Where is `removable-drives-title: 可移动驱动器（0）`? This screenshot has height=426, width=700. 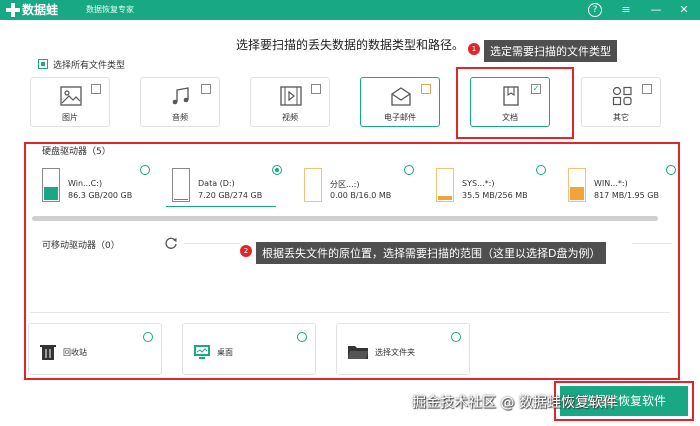 removable-drives-title: 可移动驱动器（0） is located at coordinates (81, 246).